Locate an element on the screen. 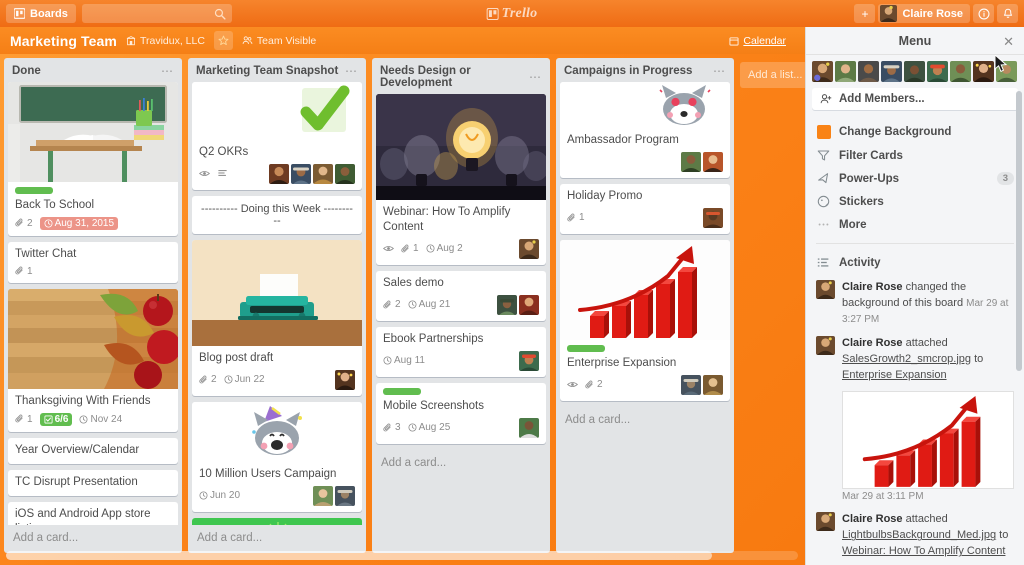 This screenshot has height=565, width=1024. list-title: Done is located at coordinates (86, 71).